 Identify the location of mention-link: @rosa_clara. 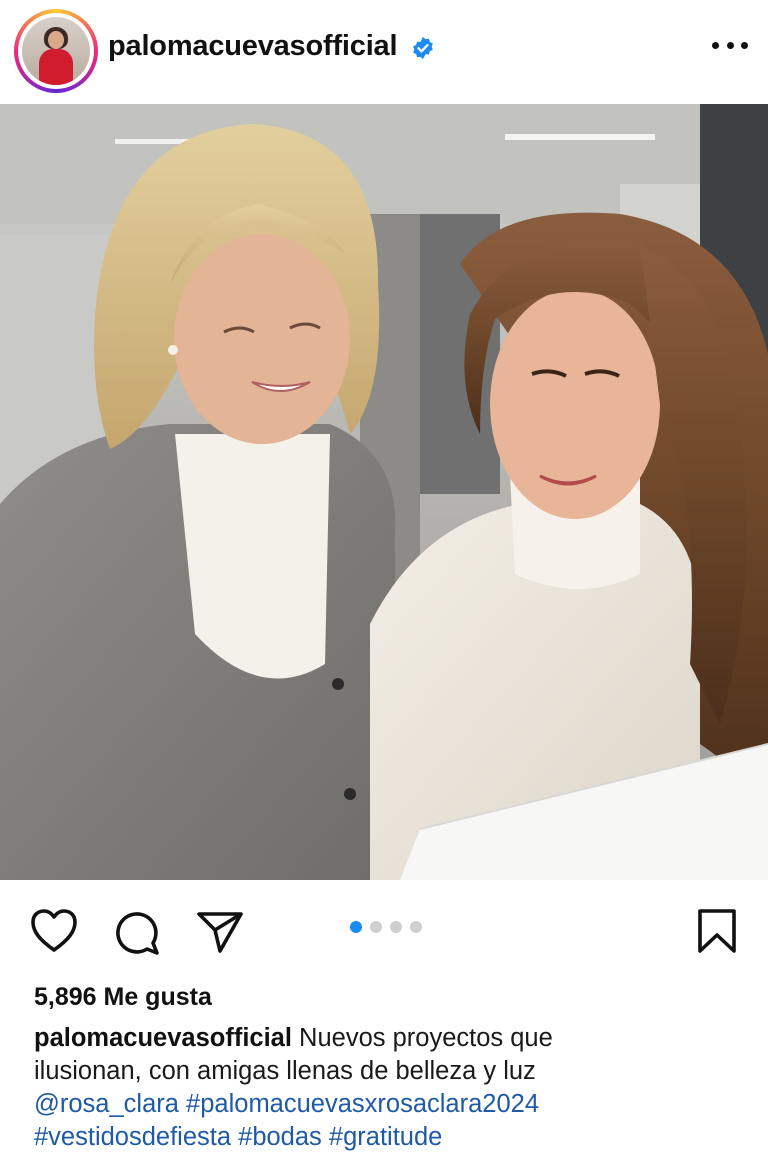
(106, 1104).